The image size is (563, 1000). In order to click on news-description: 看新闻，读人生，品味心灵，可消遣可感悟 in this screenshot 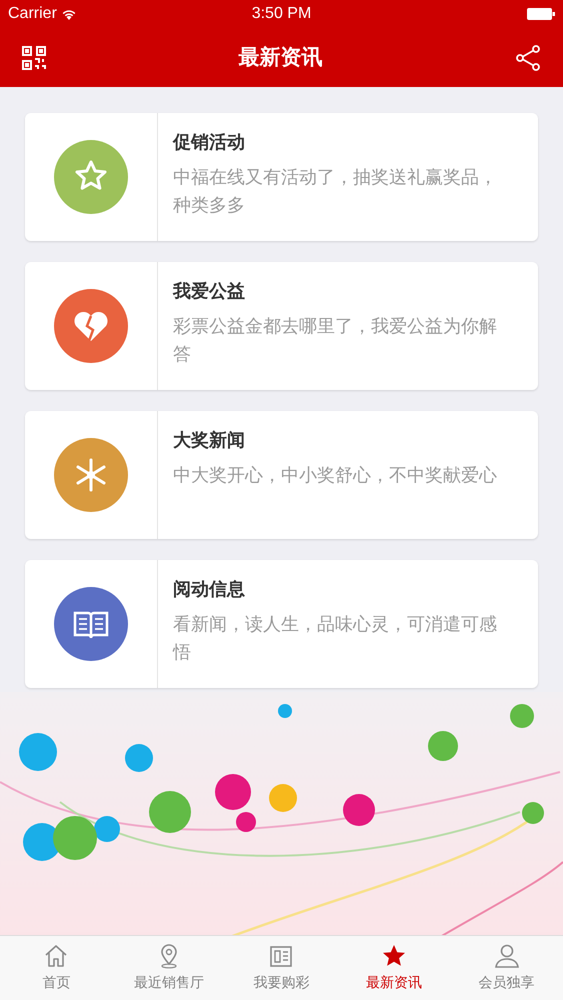, I will do `click(335, 638)`.